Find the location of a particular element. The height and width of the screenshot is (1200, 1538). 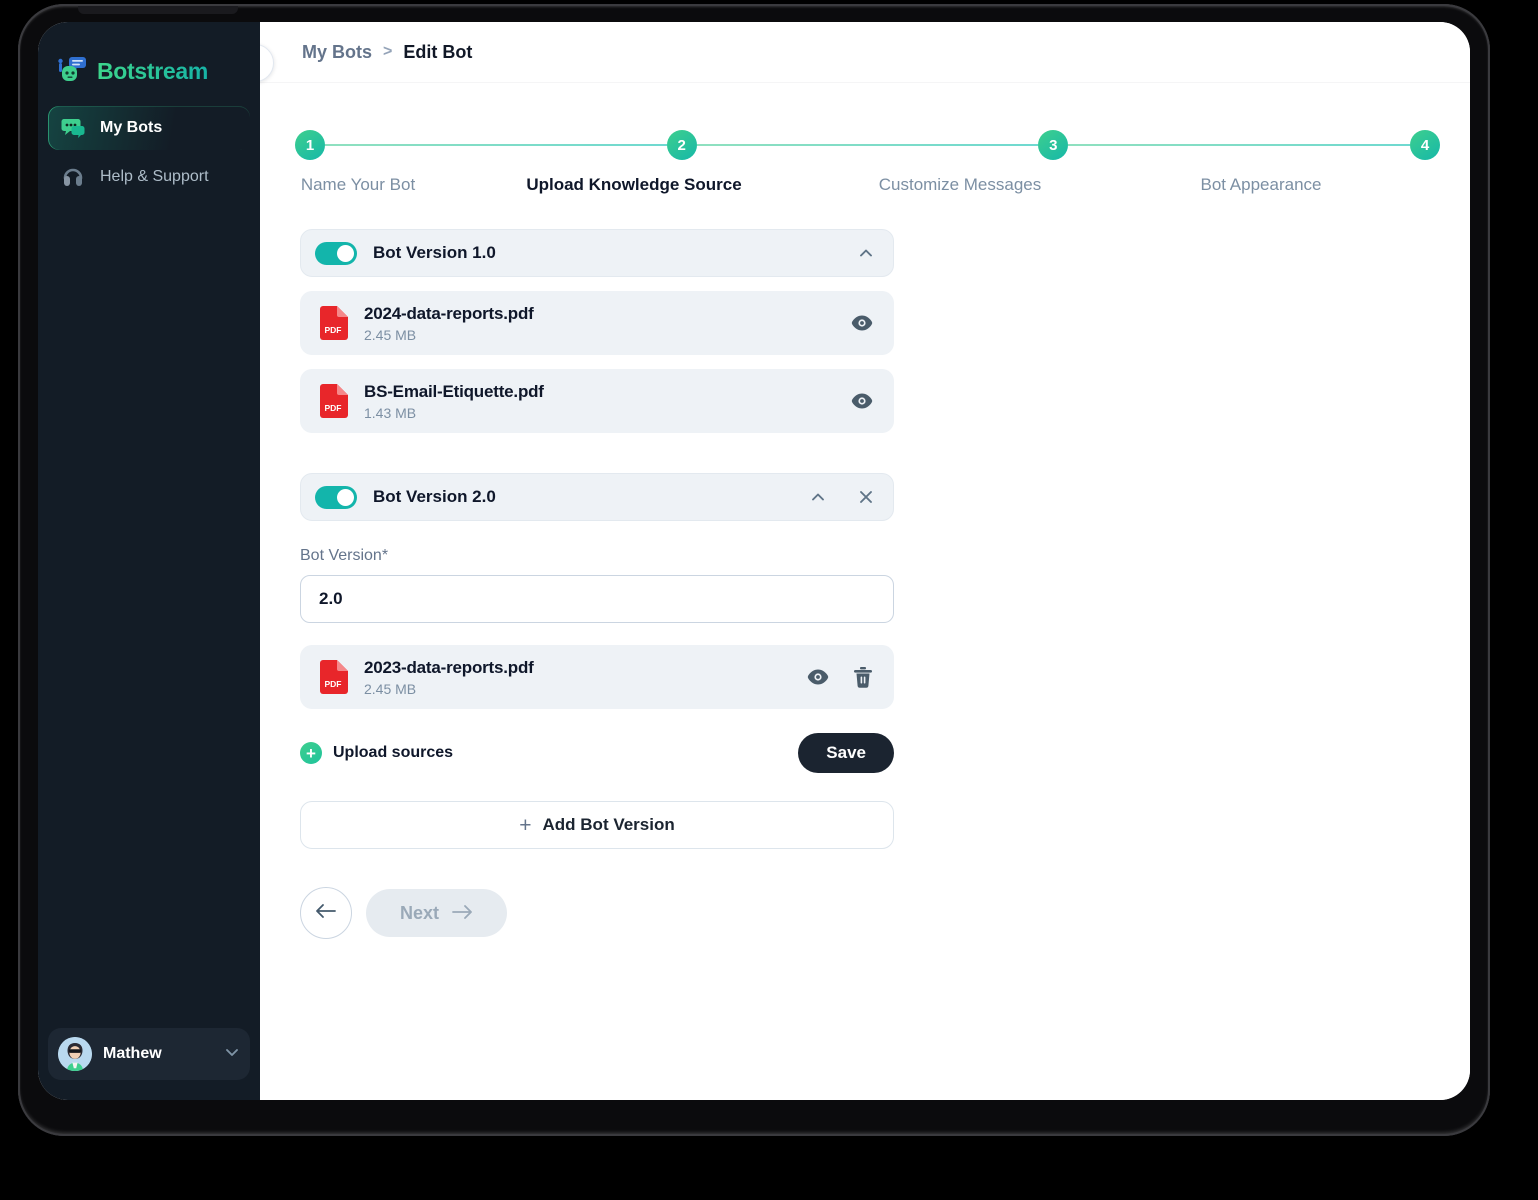

add-bot-version-button: + Add Bot Version is located at coordinates (597, 825).